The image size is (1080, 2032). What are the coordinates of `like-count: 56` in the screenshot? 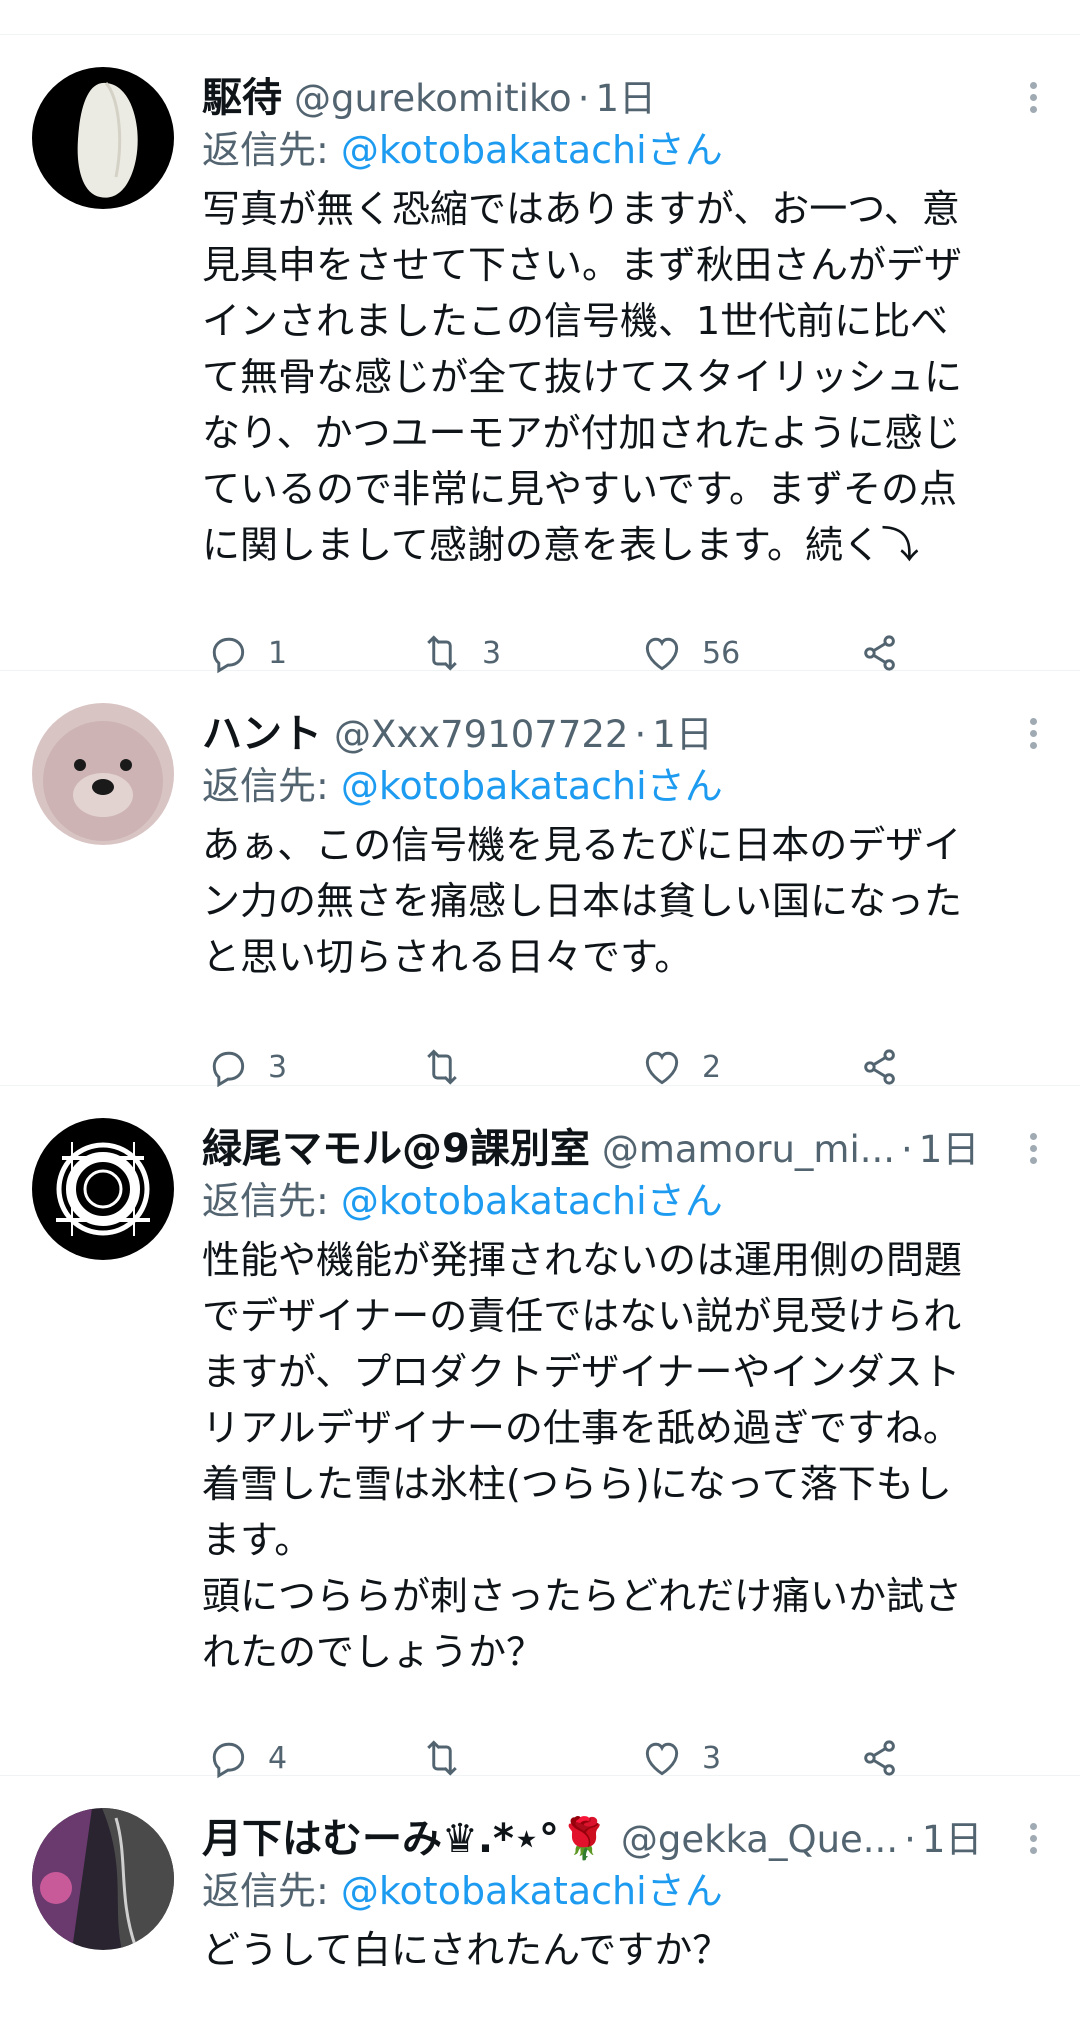 It's located at (721, 653).